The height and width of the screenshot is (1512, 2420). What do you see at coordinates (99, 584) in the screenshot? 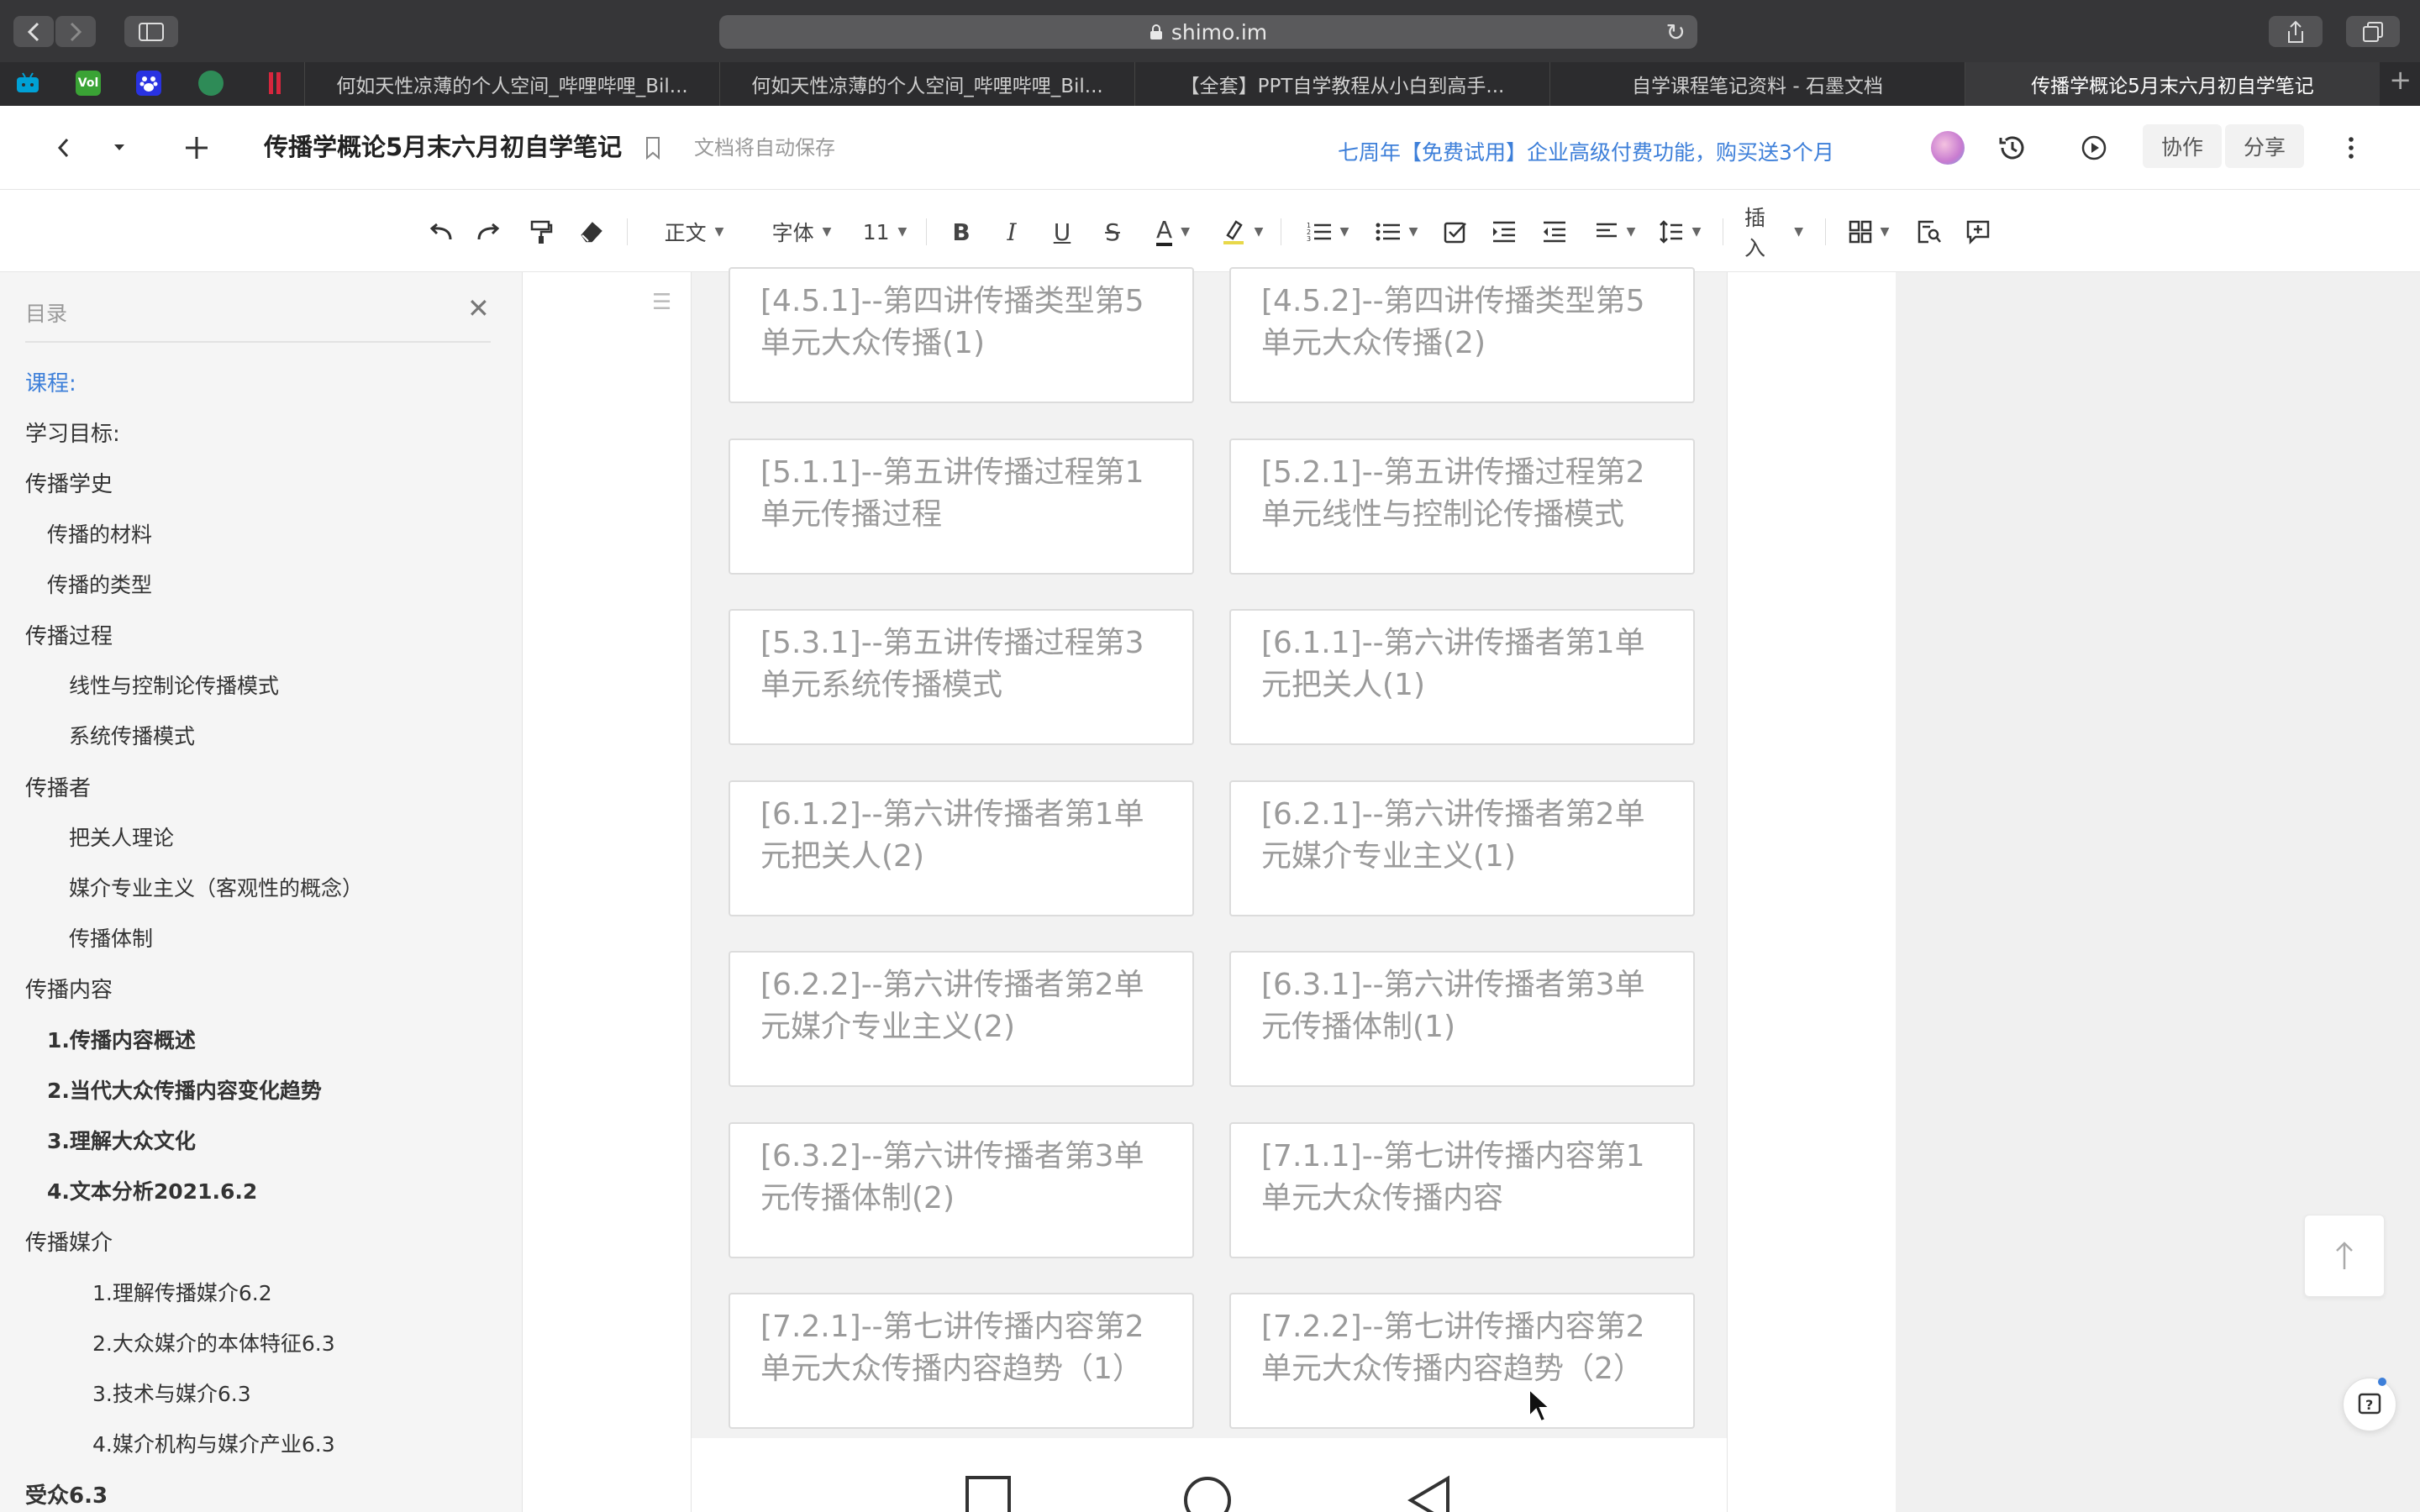
I see `toc-item: 传播的类型` at bounding box center [99, 584].